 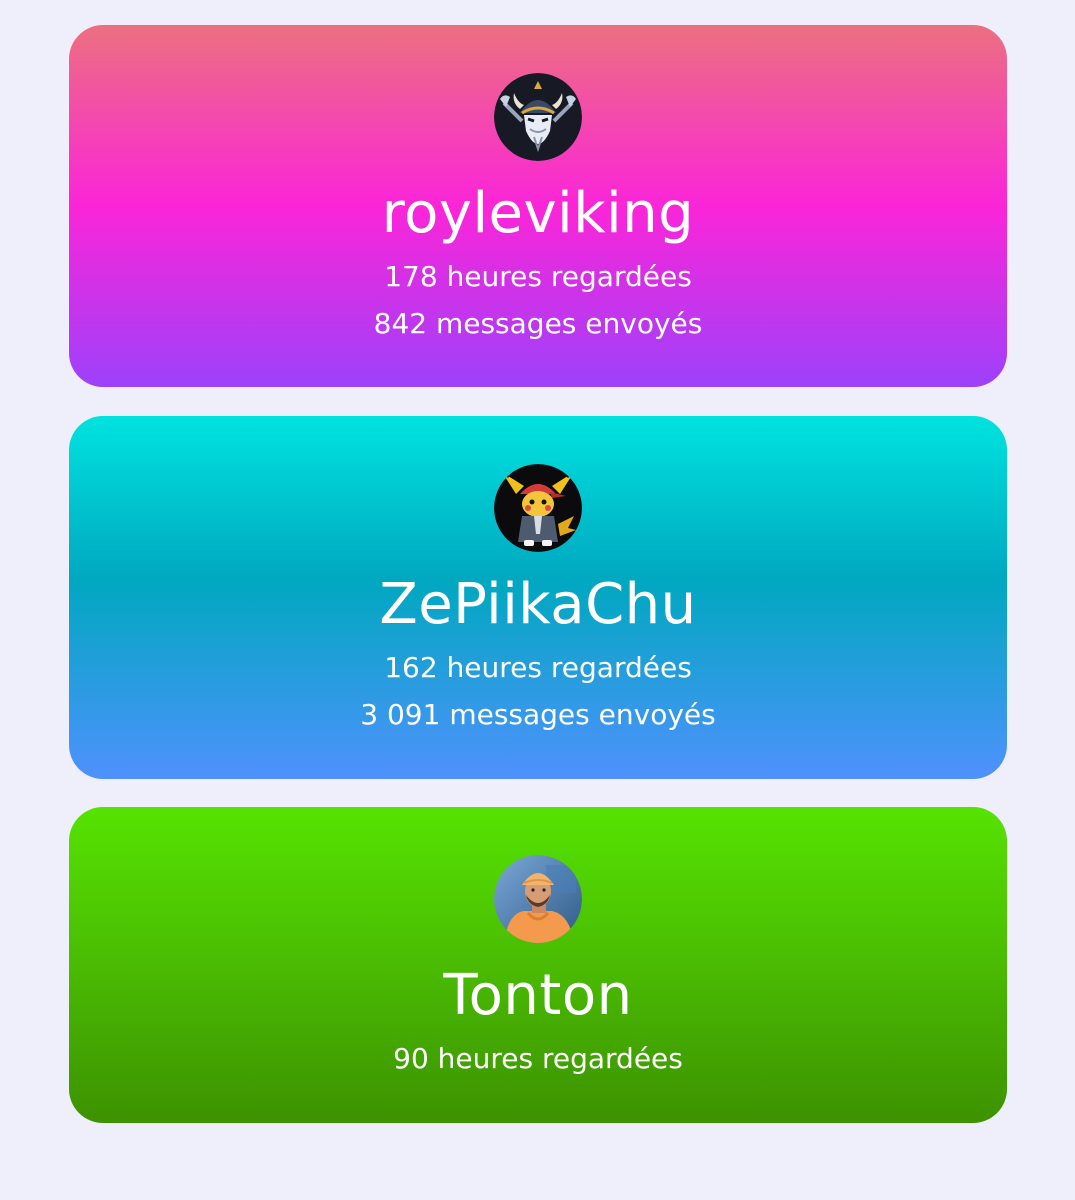 I want to click on pikachu-character-avatar-icon, so click(x=538, y=508).